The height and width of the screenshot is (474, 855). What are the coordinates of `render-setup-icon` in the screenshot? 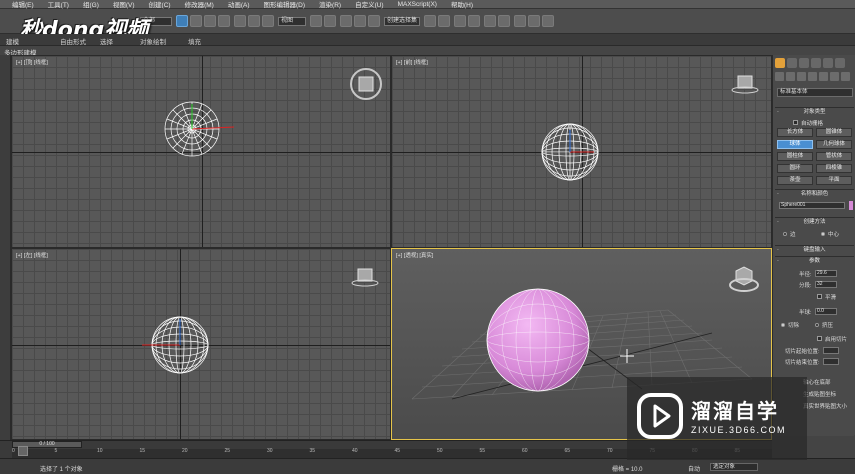 It's located at (534, 21).